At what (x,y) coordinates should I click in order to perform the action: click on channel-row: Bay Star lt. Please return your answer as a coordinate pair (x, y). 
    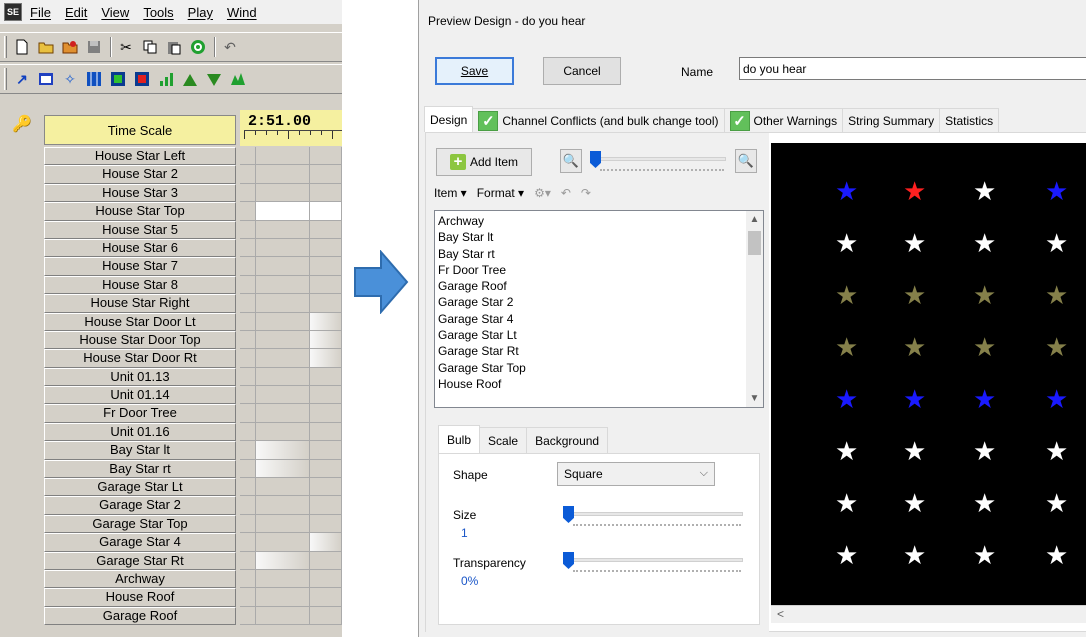
    Looking at the image, I should click on (140, 450).